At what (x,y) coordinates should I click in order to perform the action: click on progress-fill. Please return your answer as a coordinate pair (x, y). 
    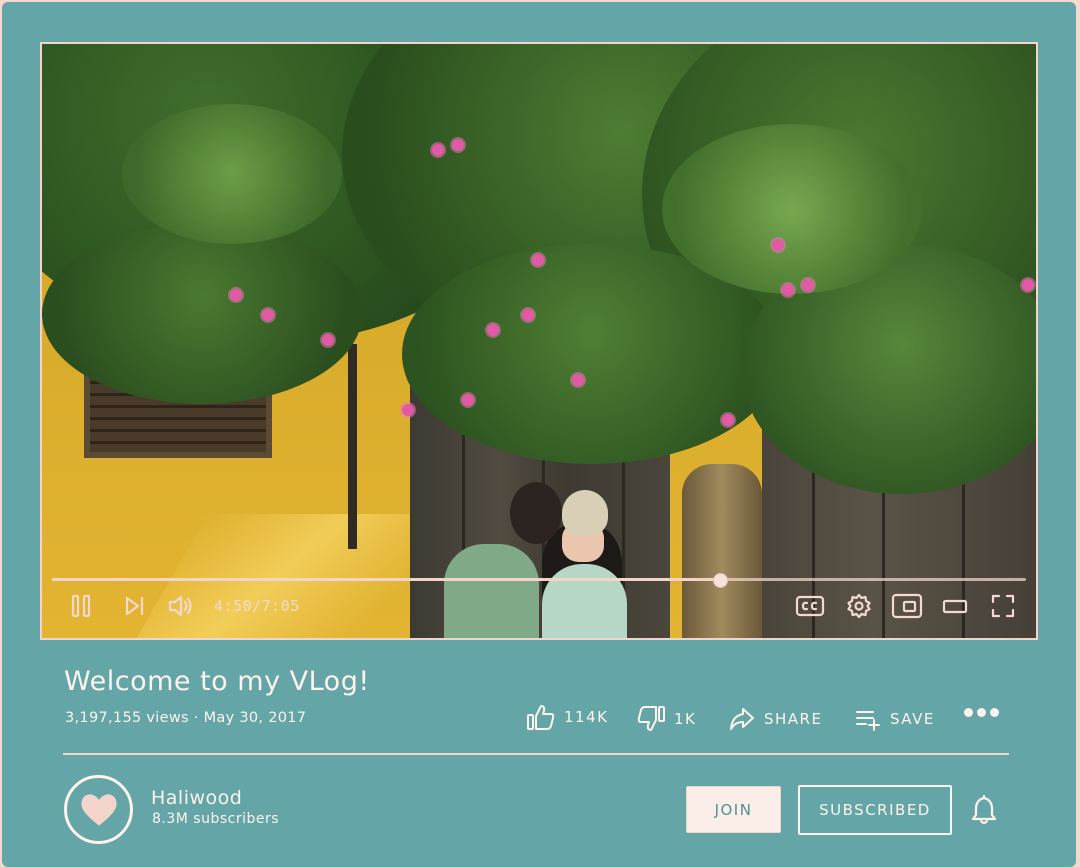
    Looking at the image, I should click on (386, 579).